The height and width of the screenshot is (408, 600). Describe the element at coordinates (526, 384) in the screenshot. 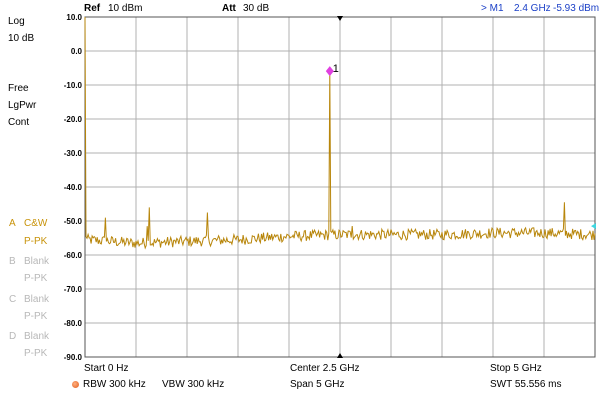

I see `sweep-time: SWT 55.556 ms` at that location.